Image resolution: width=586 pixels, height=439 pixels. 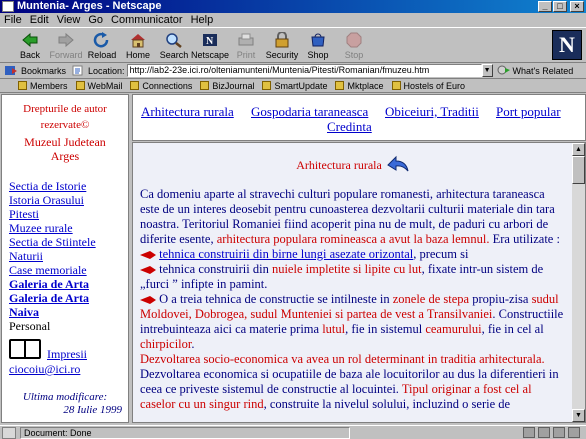 What do you see at coordinates (187, 111) in the screenshot?
I see `link-arhitectura-rurala: Arhitectura rurala` at bounding box center [187, 111].